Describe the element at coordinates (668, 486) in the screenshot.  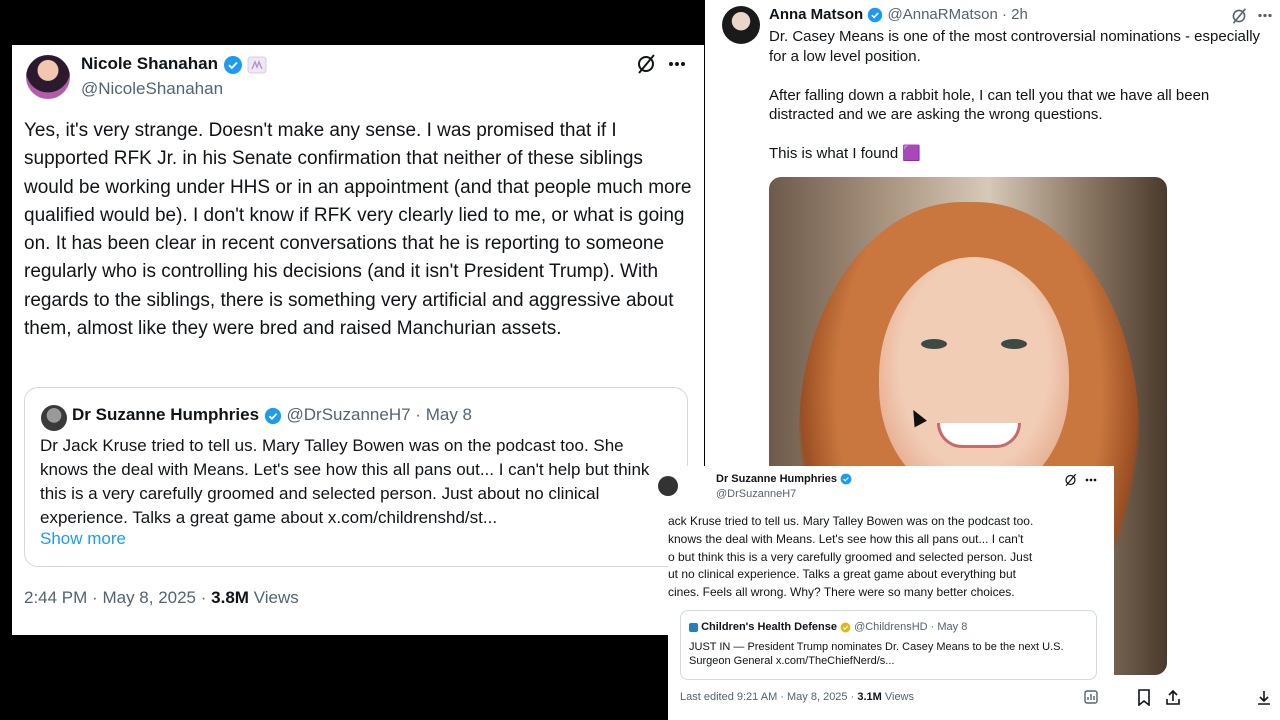
I see `suzanne-avatar-small` at that location.